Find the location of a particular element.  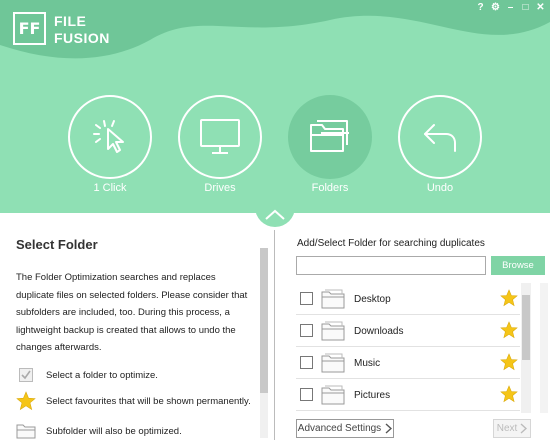

advanced-settings-button: Advanced Settings is located at coordinates (345, 428).